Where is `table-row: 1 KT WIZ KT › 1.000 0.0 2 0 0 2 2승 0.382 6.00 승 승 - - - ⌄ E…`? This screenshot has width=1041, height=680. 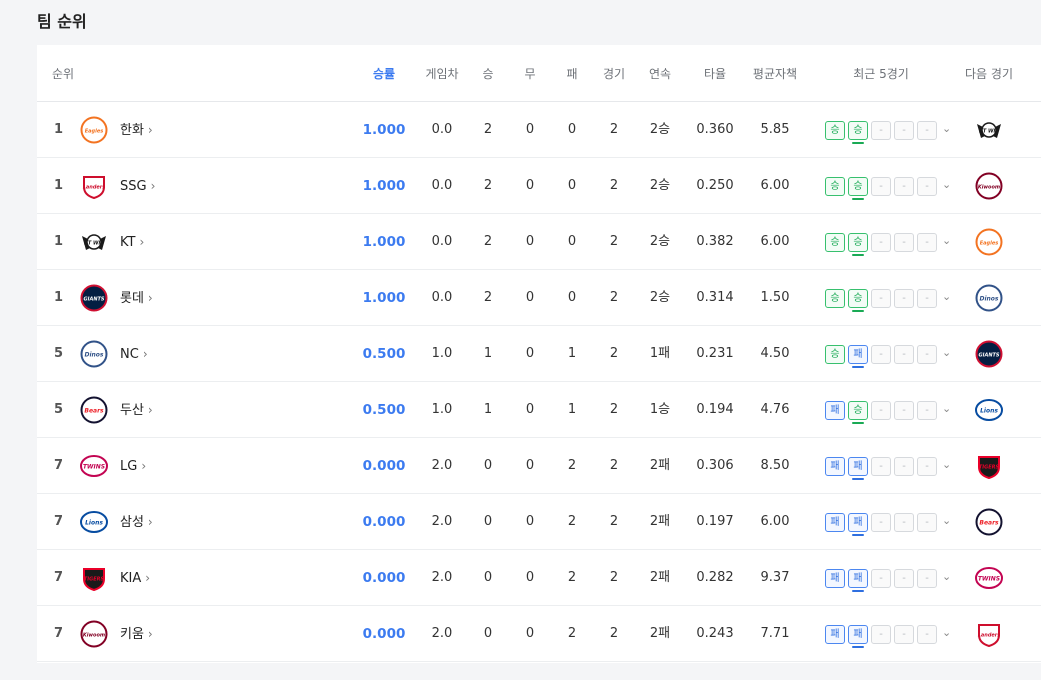
table-row: 1 KT WIZ KT › 1.000 0.0 2 0 0 2 2승 0.382 6.00 승 승 - - - ⌄ E… is located at coordinates (539, 242).